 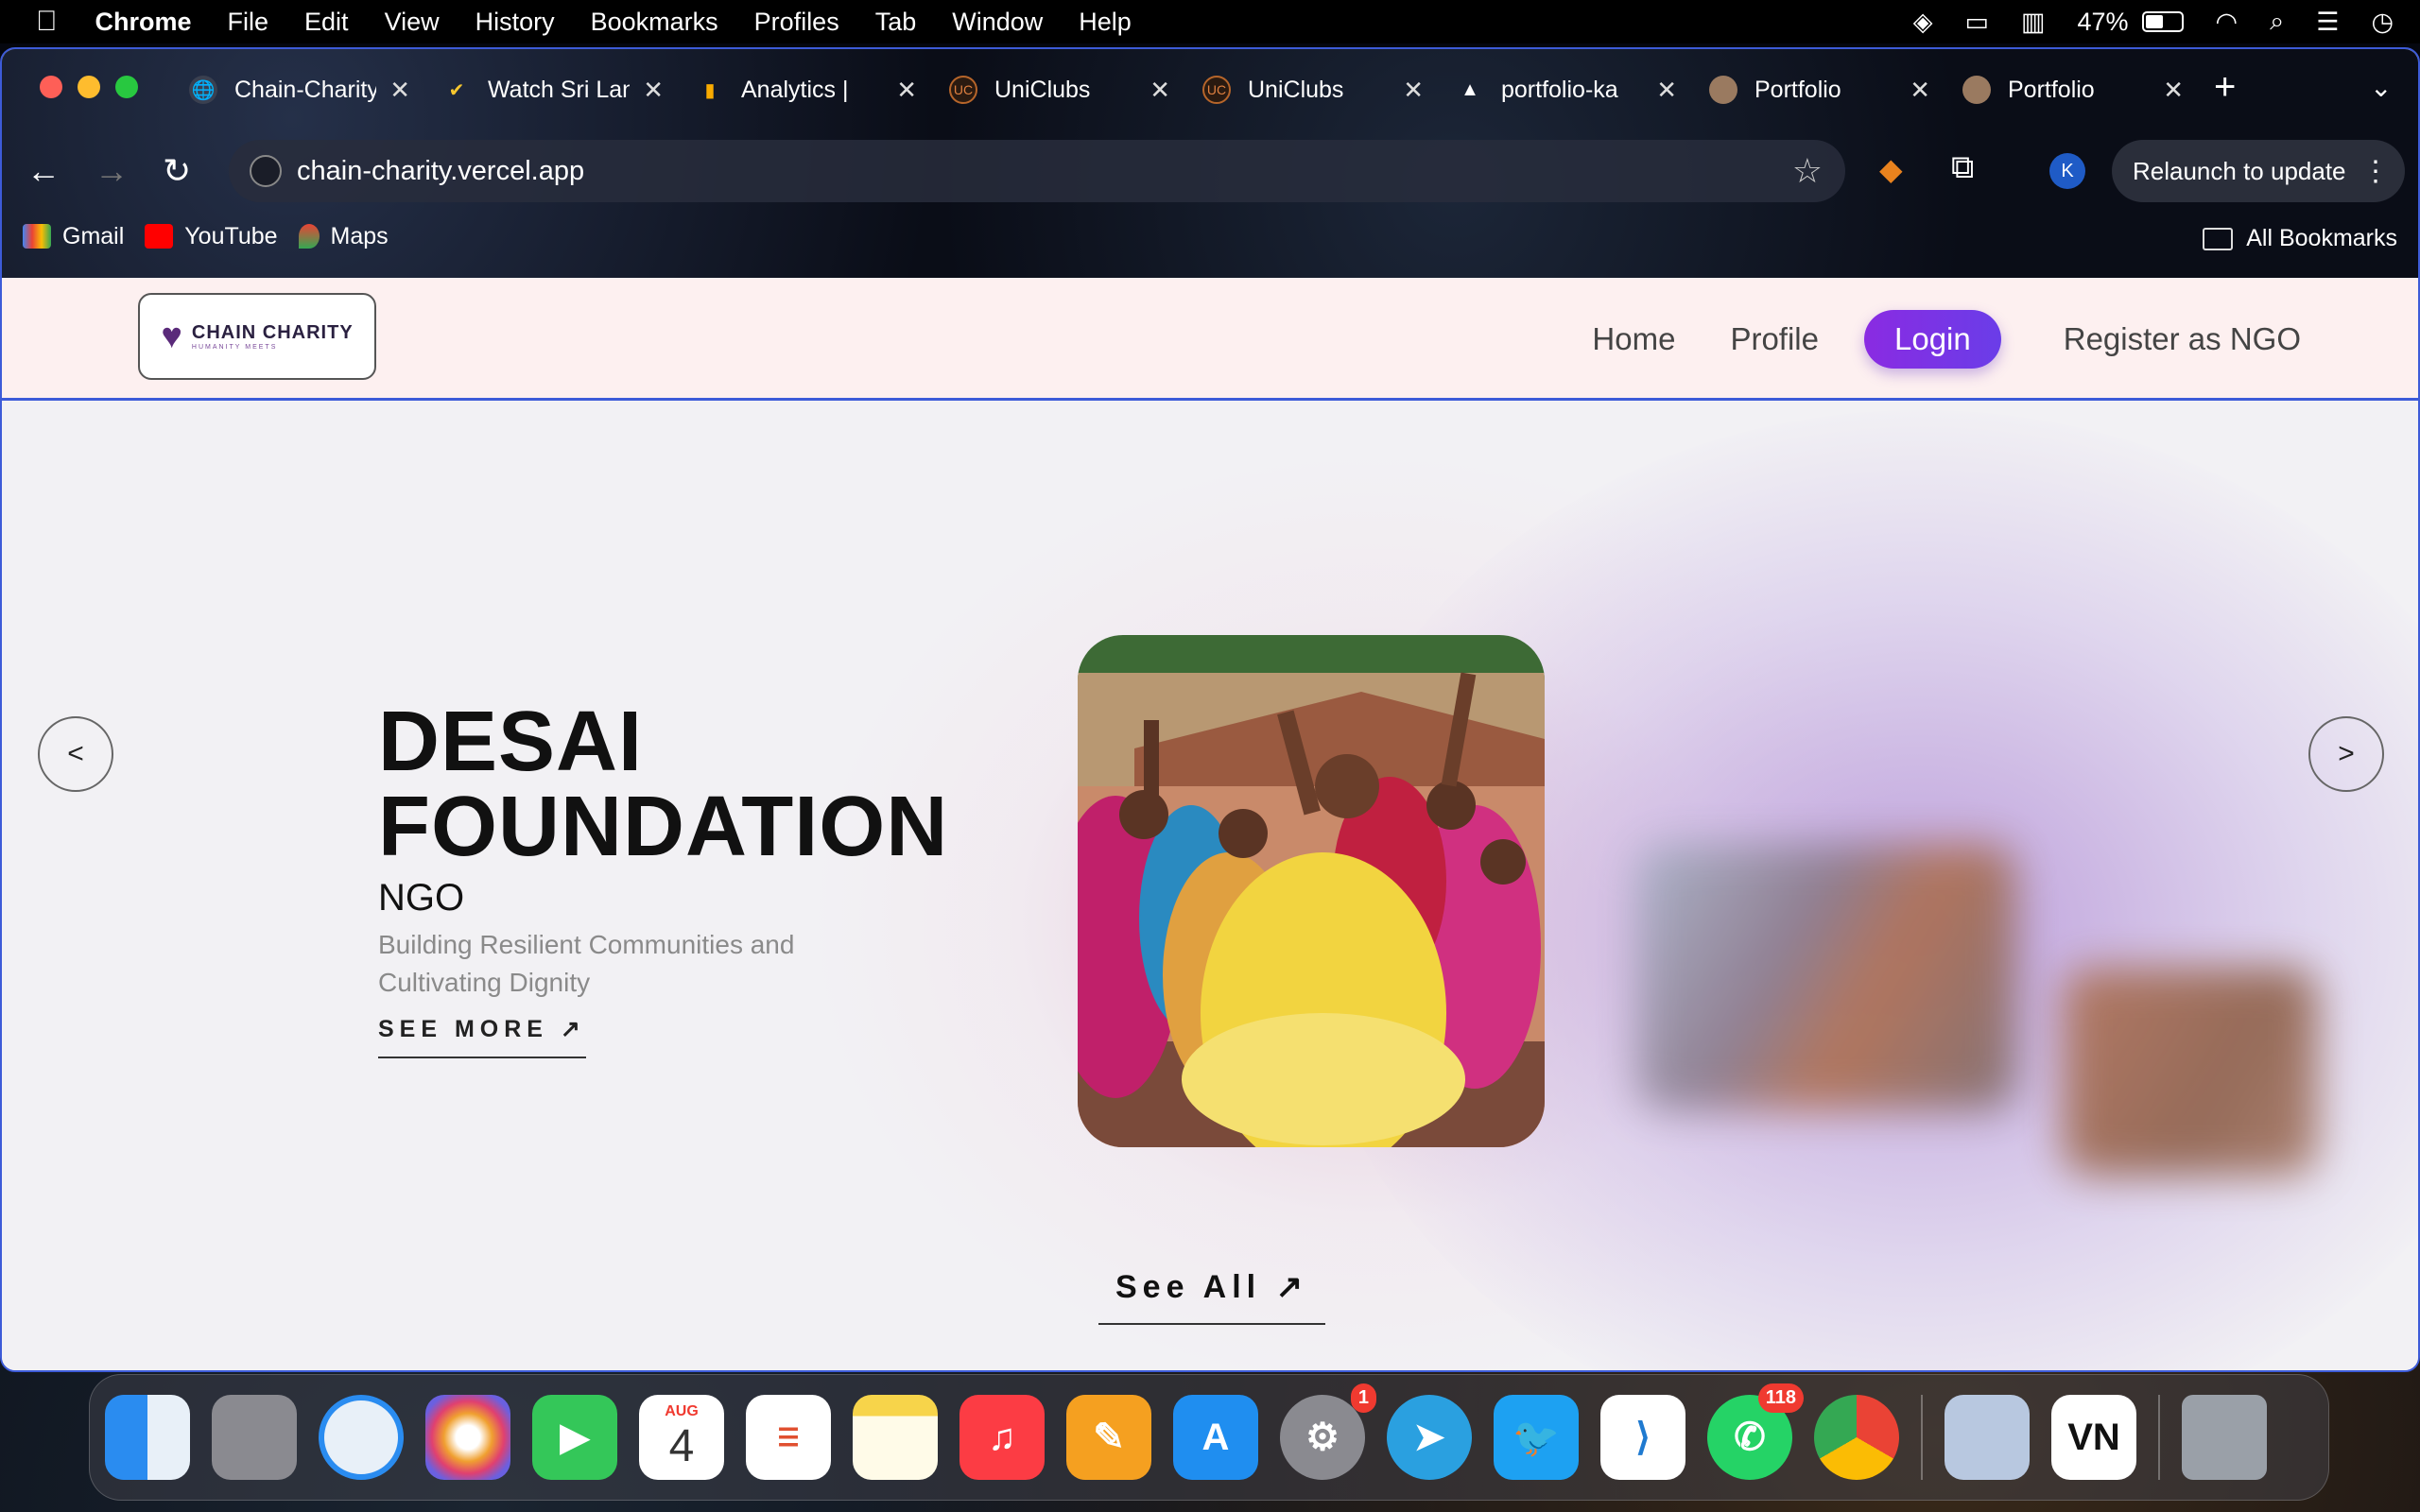 I want to click on app-store-icon: A, so click(x=1215, y=1437).